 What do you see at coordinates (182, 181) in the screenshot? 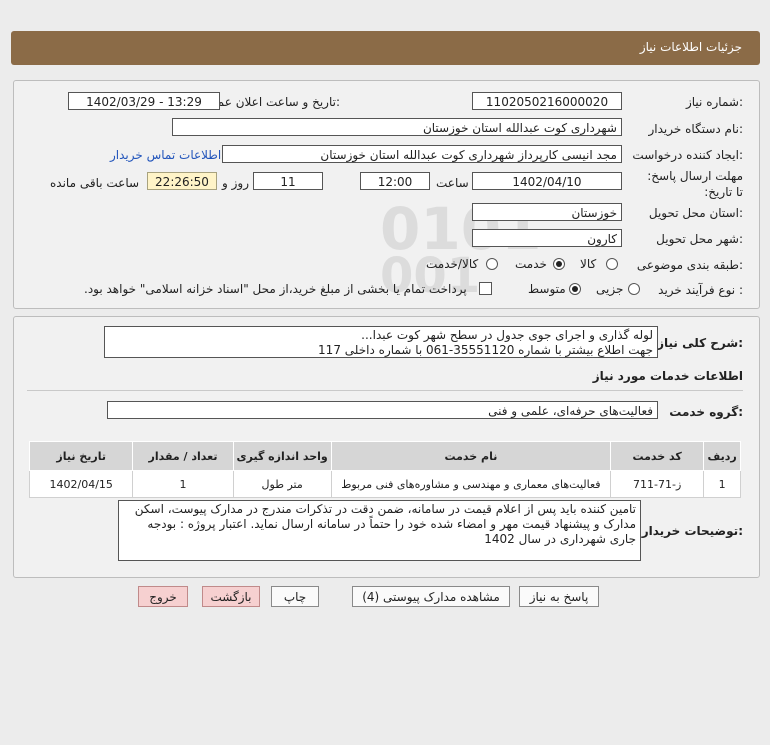
I see `remaining-time-field: 22:26:50` at bounding box center [182, 181].